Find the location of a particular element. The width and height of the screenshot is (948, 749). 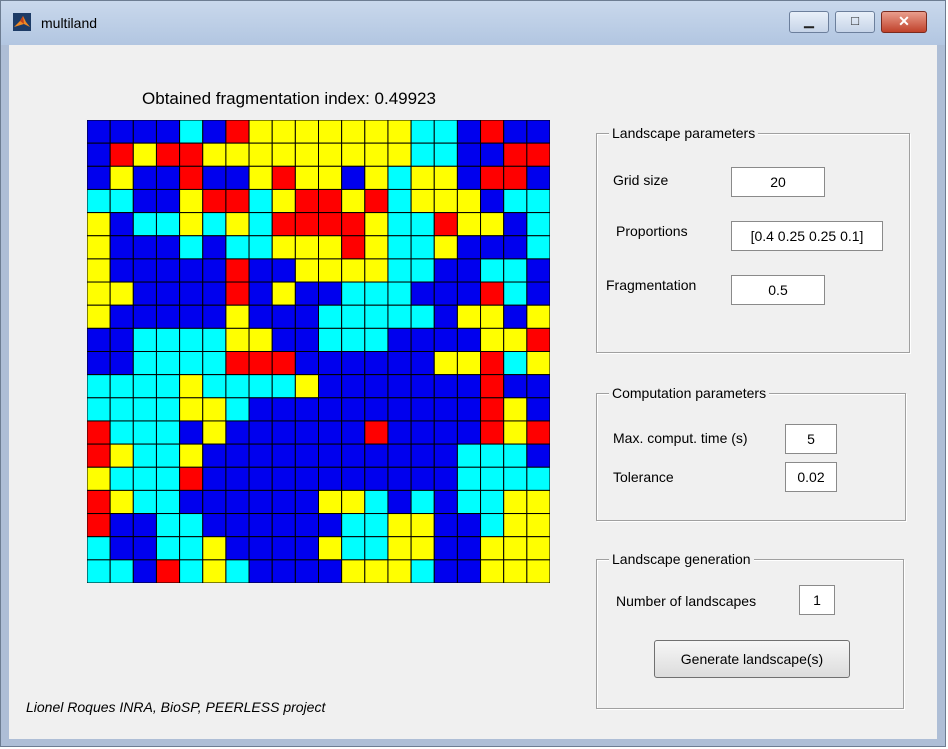

title-bar: multiland ▁ □ ✕ is located at coordinates (473, 23).